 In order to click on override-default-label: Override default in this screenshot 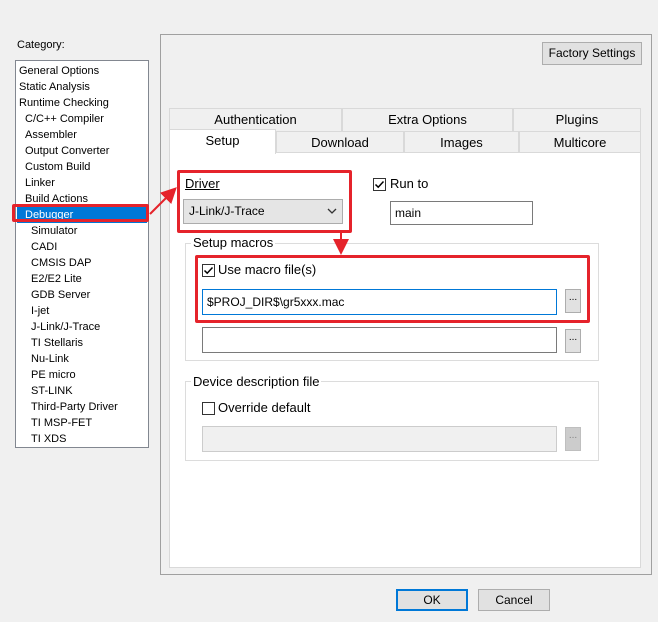, I will do `click(264, 407)`.